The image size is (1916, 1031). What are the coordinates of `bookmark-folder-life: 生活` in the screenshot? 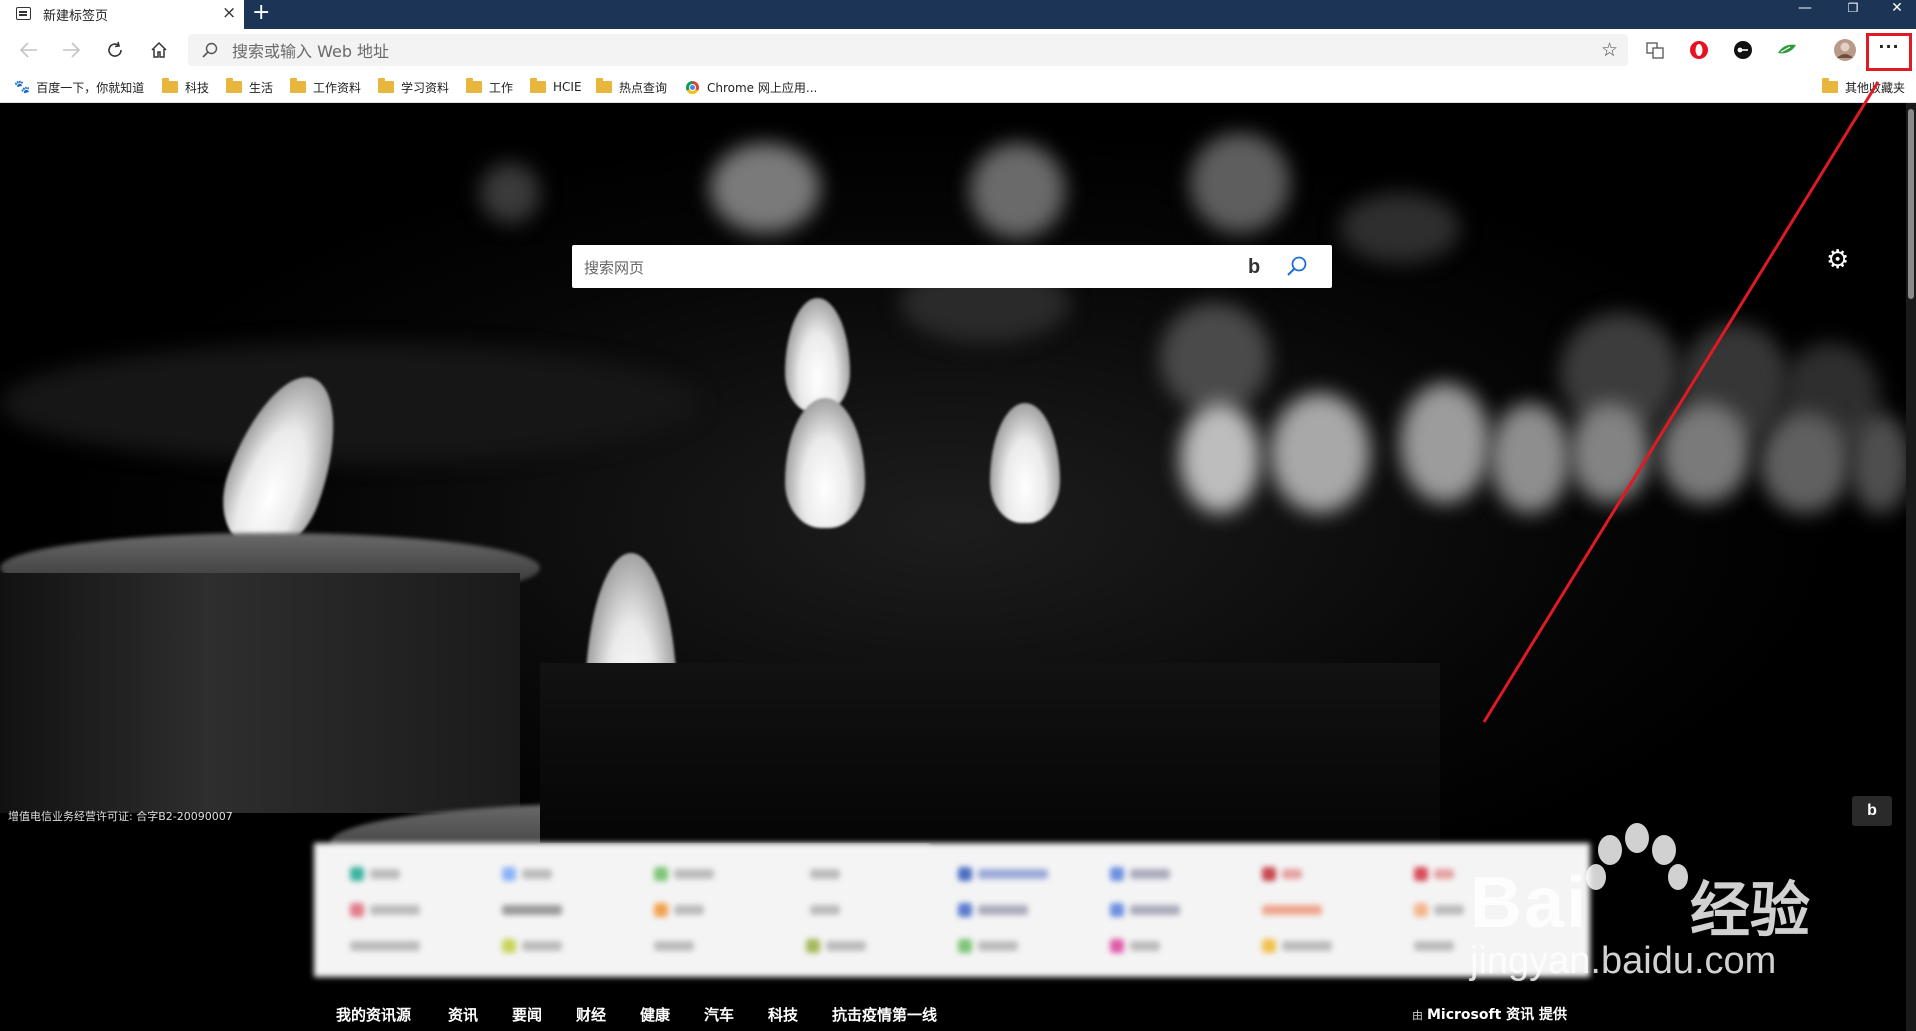 It's located at (249, 87).